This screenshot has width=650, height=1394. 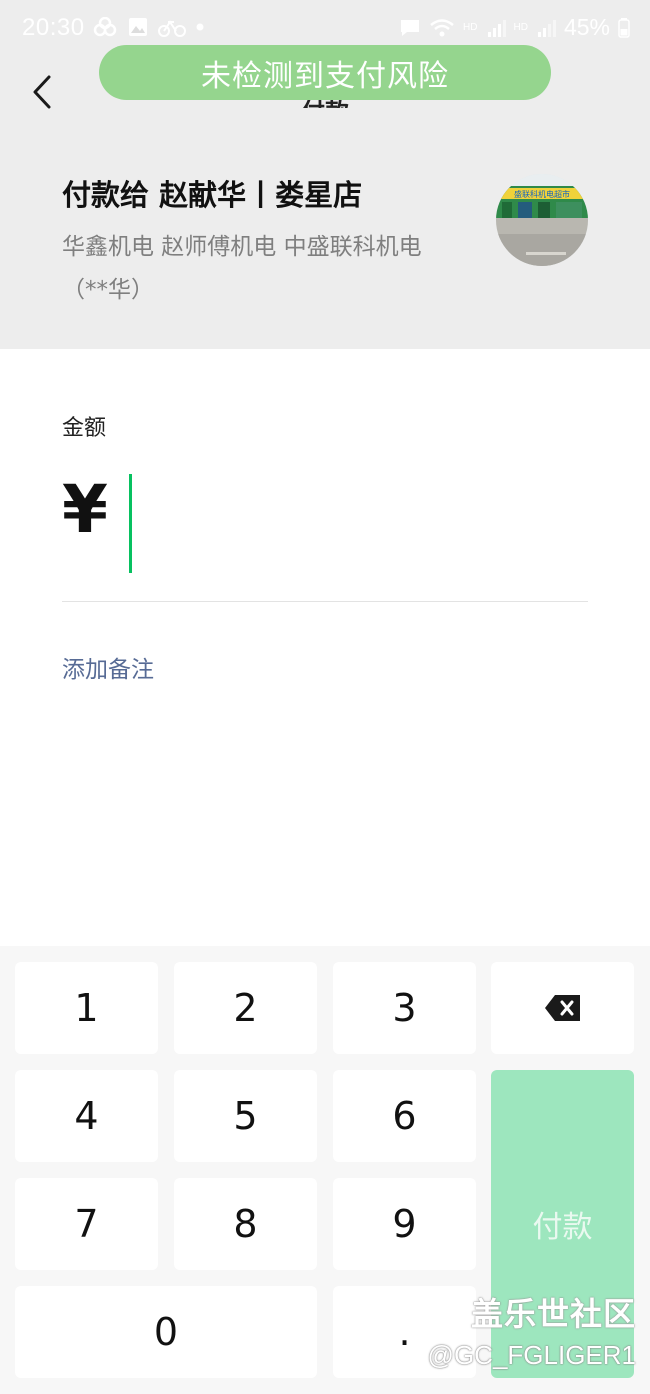 I want to click on risk-banner: 未检测到支付风险, so click(x=325, y=72).